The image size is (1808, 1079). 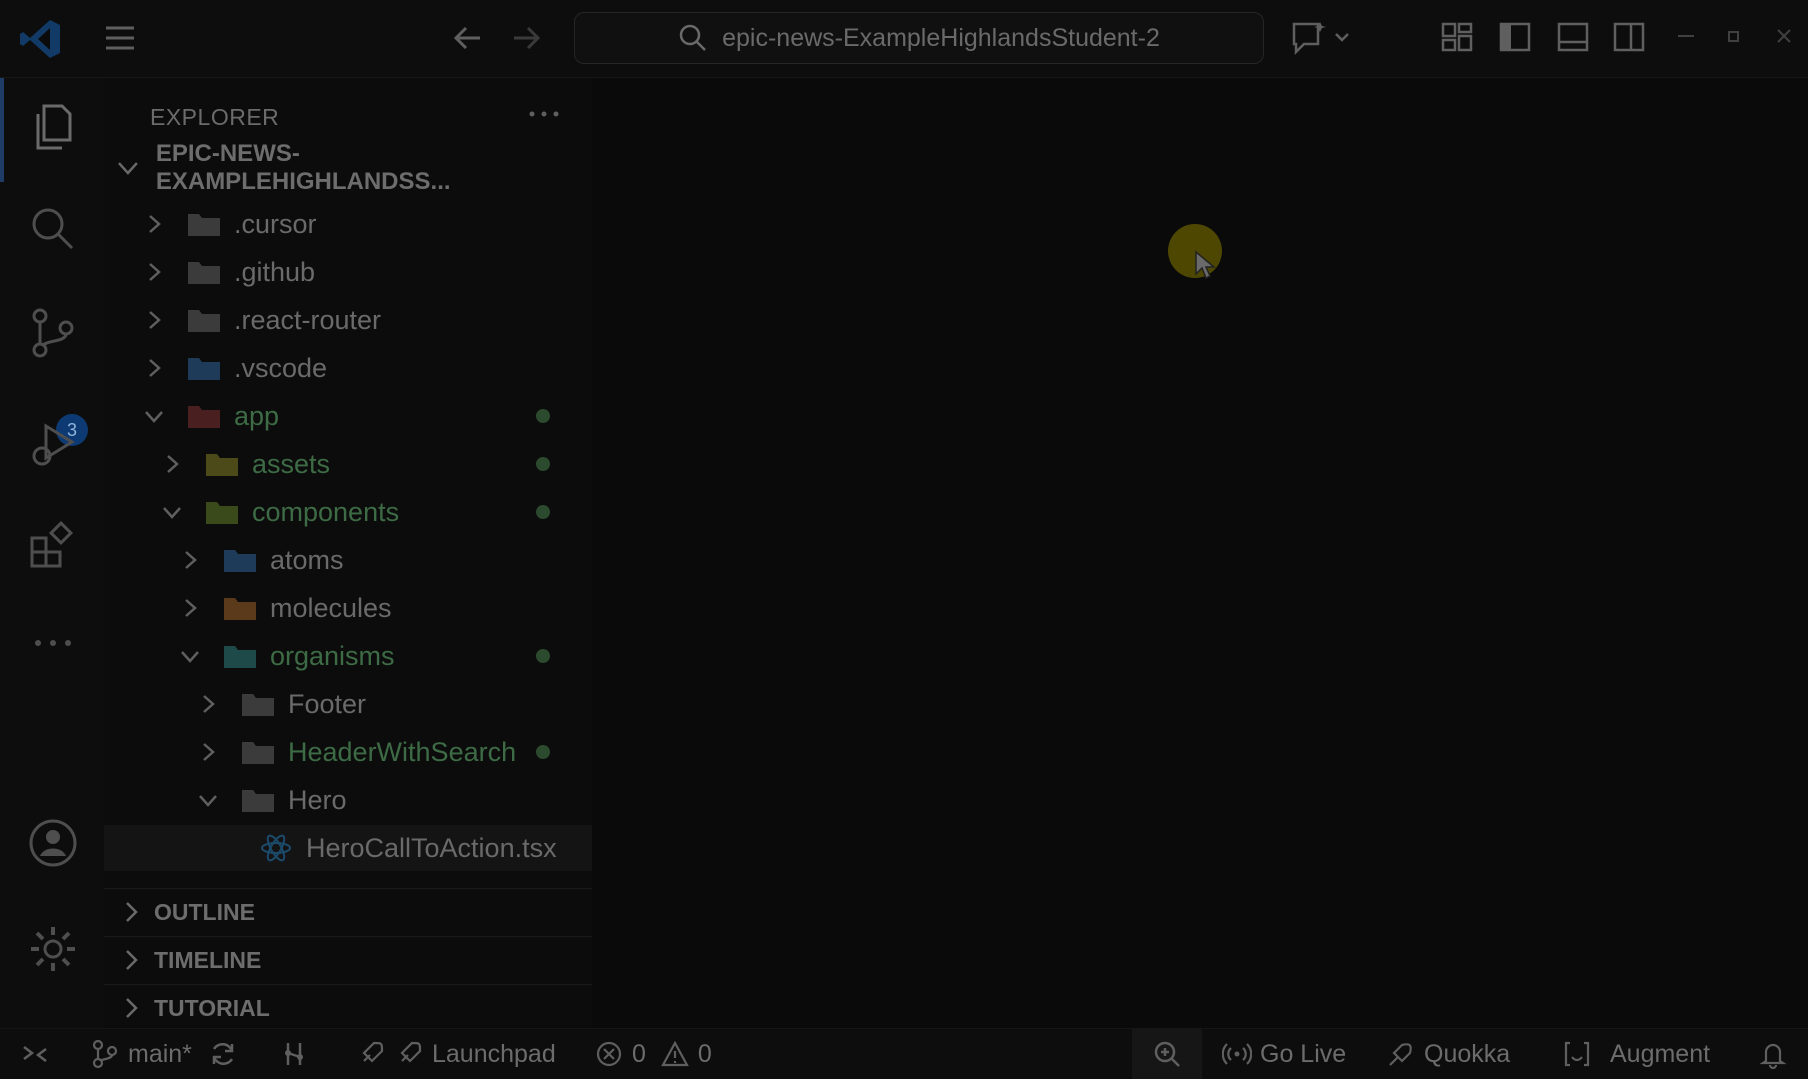 What do you see at coordinates (275, 271) in the screenshot?
I see `tree-item-label: .github` at bounding box center [275, 271].